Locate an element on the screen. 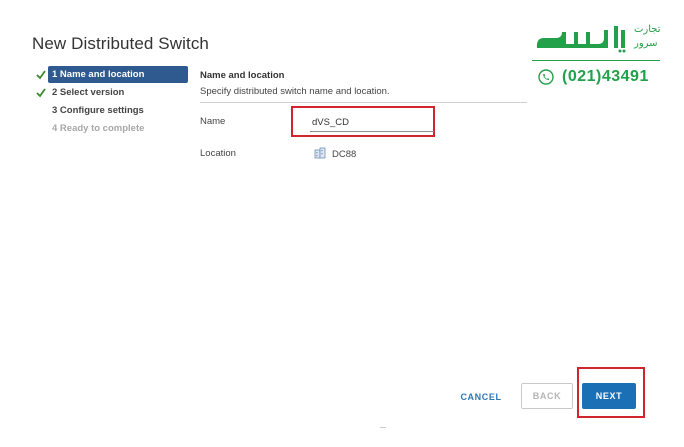 The height and width of the screenshot is (447, 684). name-label: Name is located at coordinates (213, 121).